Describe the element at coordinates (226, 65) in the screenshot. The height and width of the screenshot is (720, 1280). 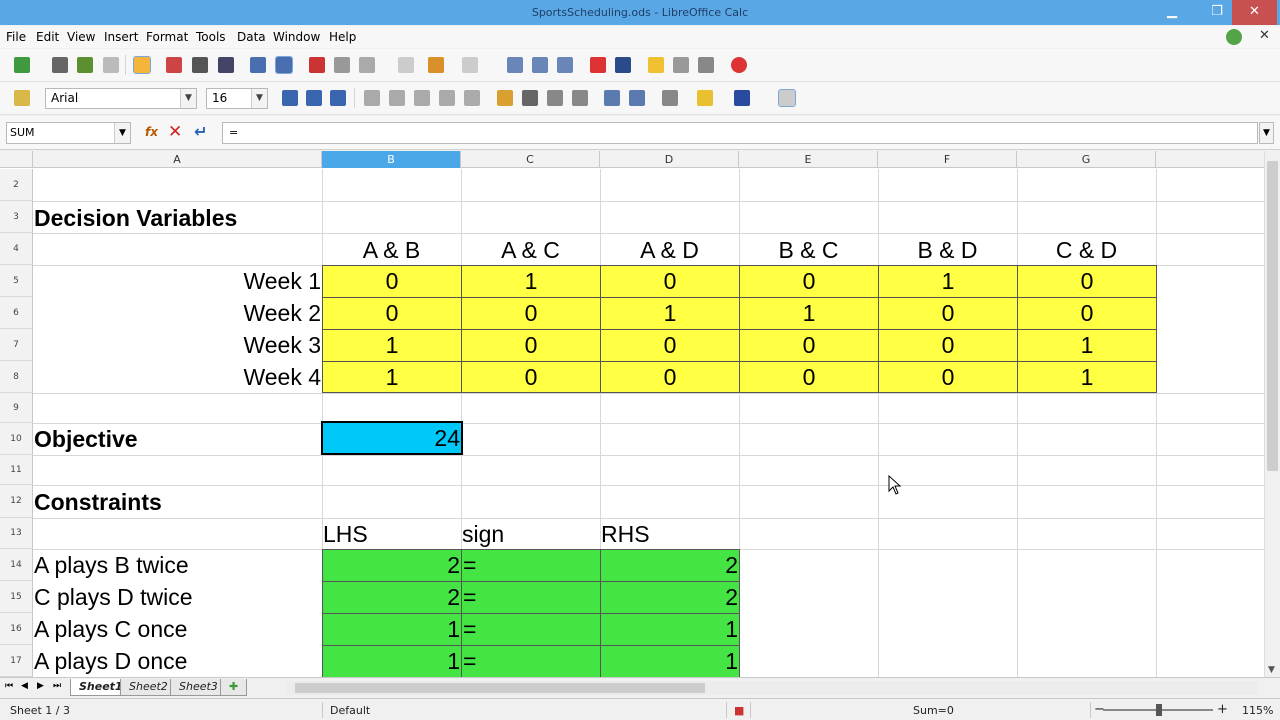
I see `print-preview-icon` at that location.